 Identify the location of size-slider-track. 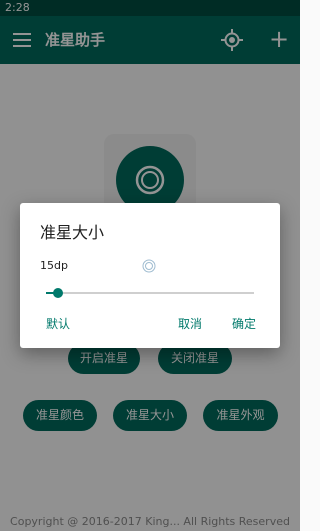
(150, 293).